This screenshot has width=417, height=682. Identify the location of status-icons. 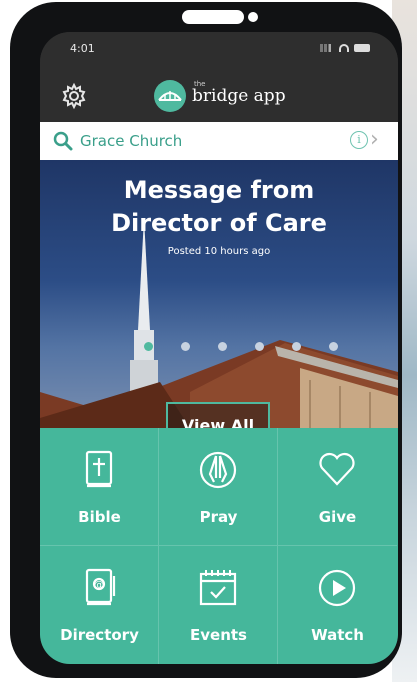
(345, 48).